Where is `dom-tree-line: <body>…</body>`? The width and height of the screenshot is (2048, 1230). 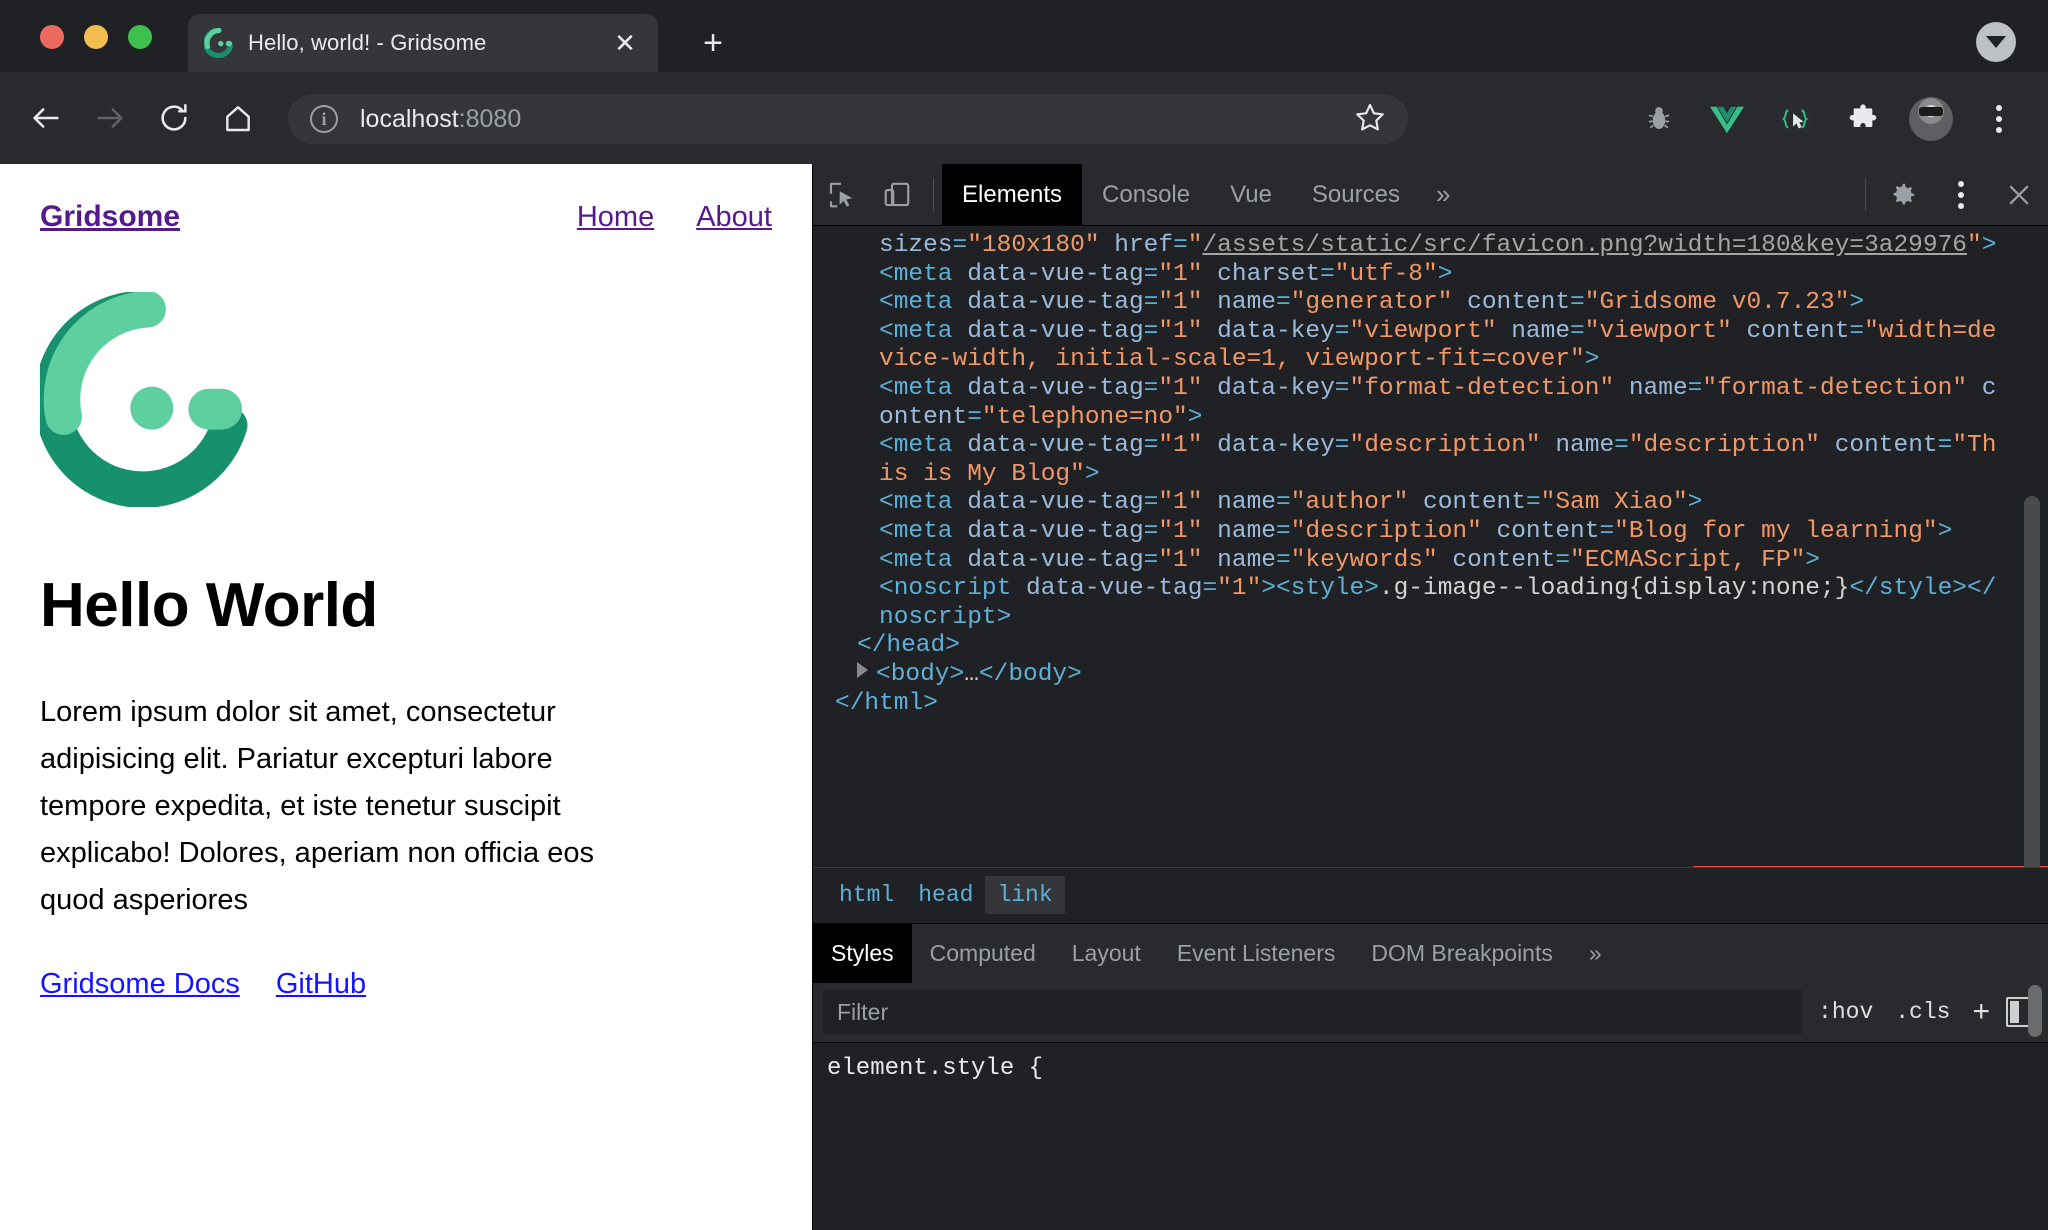 dom-tree-line: <body>…</body> is located at coordinates (1416, 675).